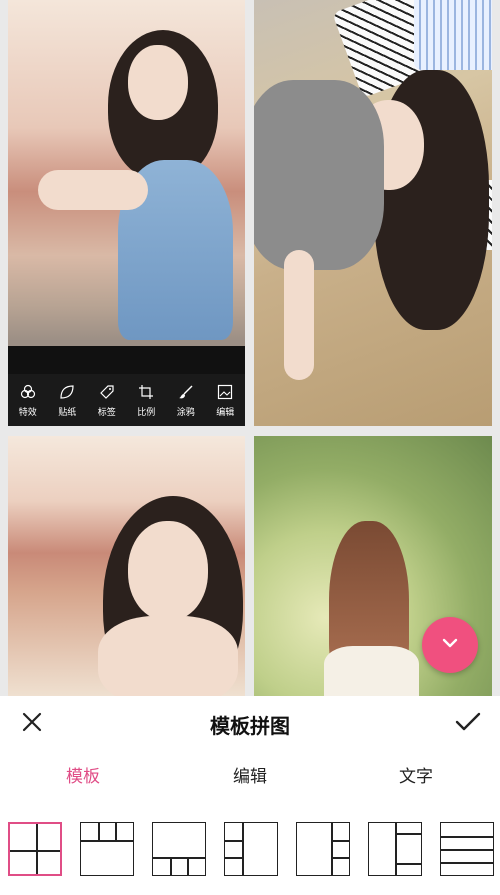  I want to click on photo-subject-legs, so click(93, 190).